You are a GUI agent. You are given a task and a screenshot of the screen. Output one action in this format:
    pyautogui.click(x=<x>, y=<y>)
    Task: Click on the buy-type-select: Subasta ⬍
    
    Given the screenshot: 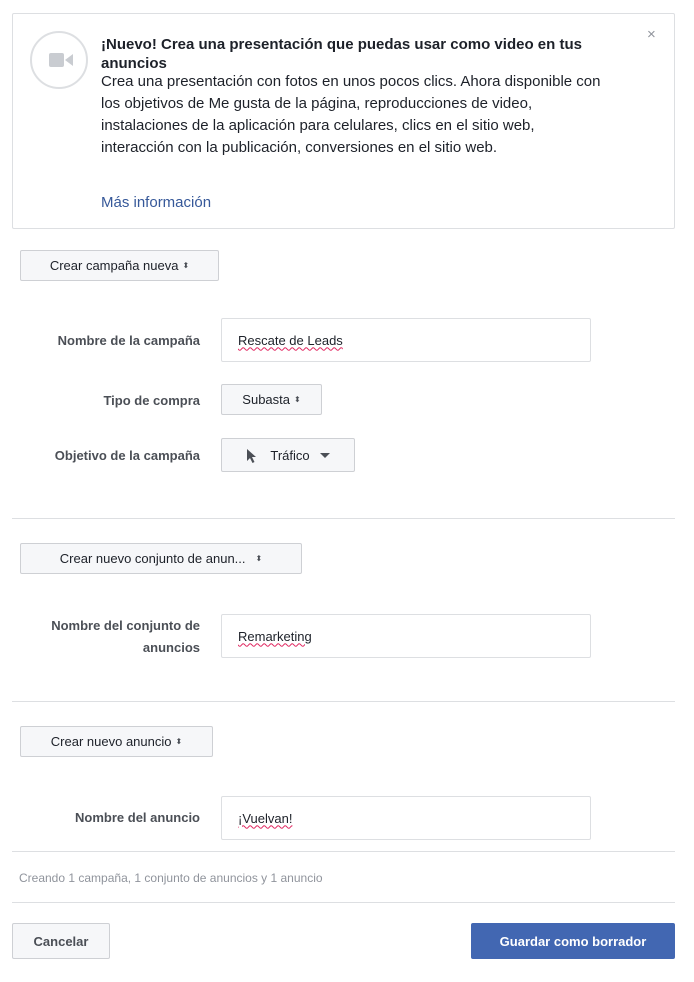 What is the action you would take?
    pyautogui.click(x=271, y=399)
    